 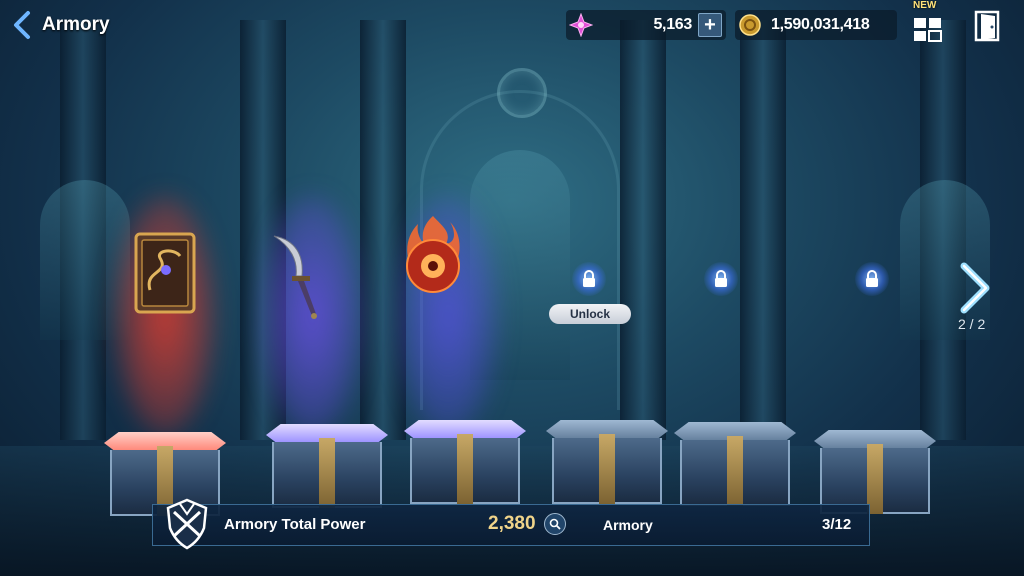 I want to click on dragon-tome-item, so click(x=166, y=274).